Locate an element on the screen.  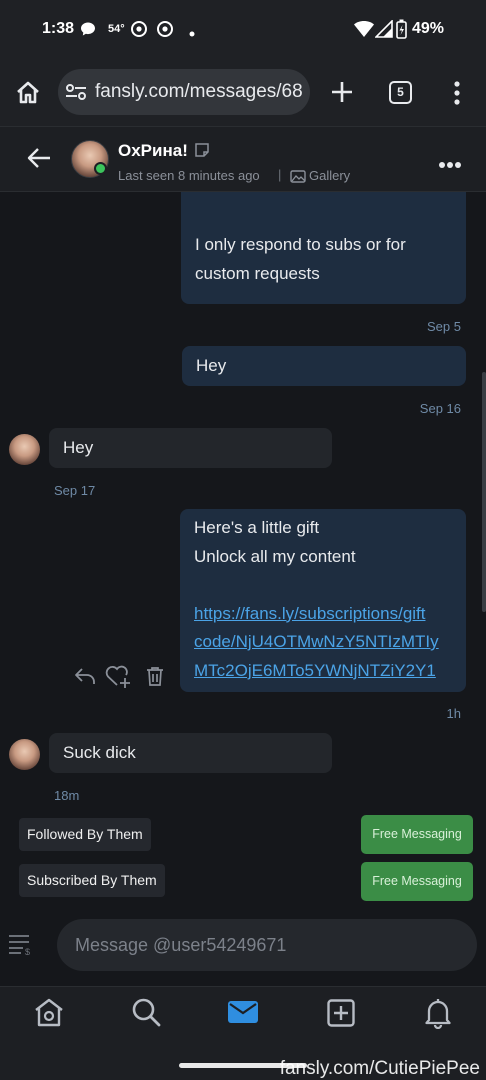
message-text: Here's a little gift is located at coordinates (257, 527).